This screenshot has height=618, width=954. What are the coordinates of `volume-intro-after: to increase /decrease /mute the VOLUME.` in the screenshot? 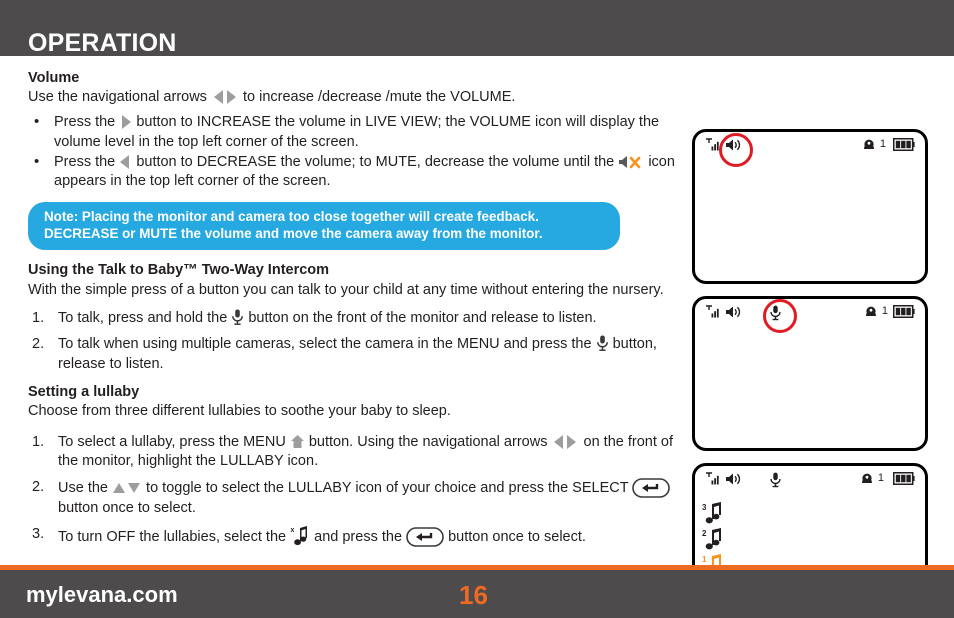 It's located at (379, 97).